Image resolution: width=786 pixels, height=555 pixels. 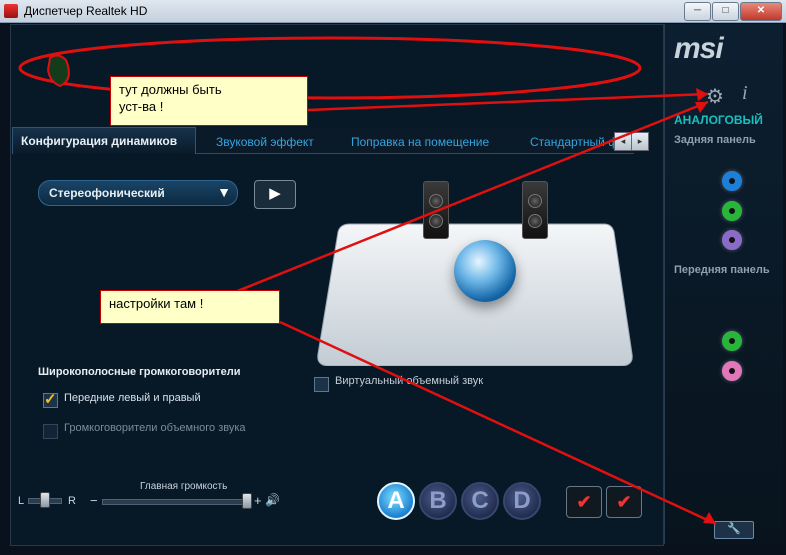 I want to click on minimize-button: ─, so click(x=697, y=11).